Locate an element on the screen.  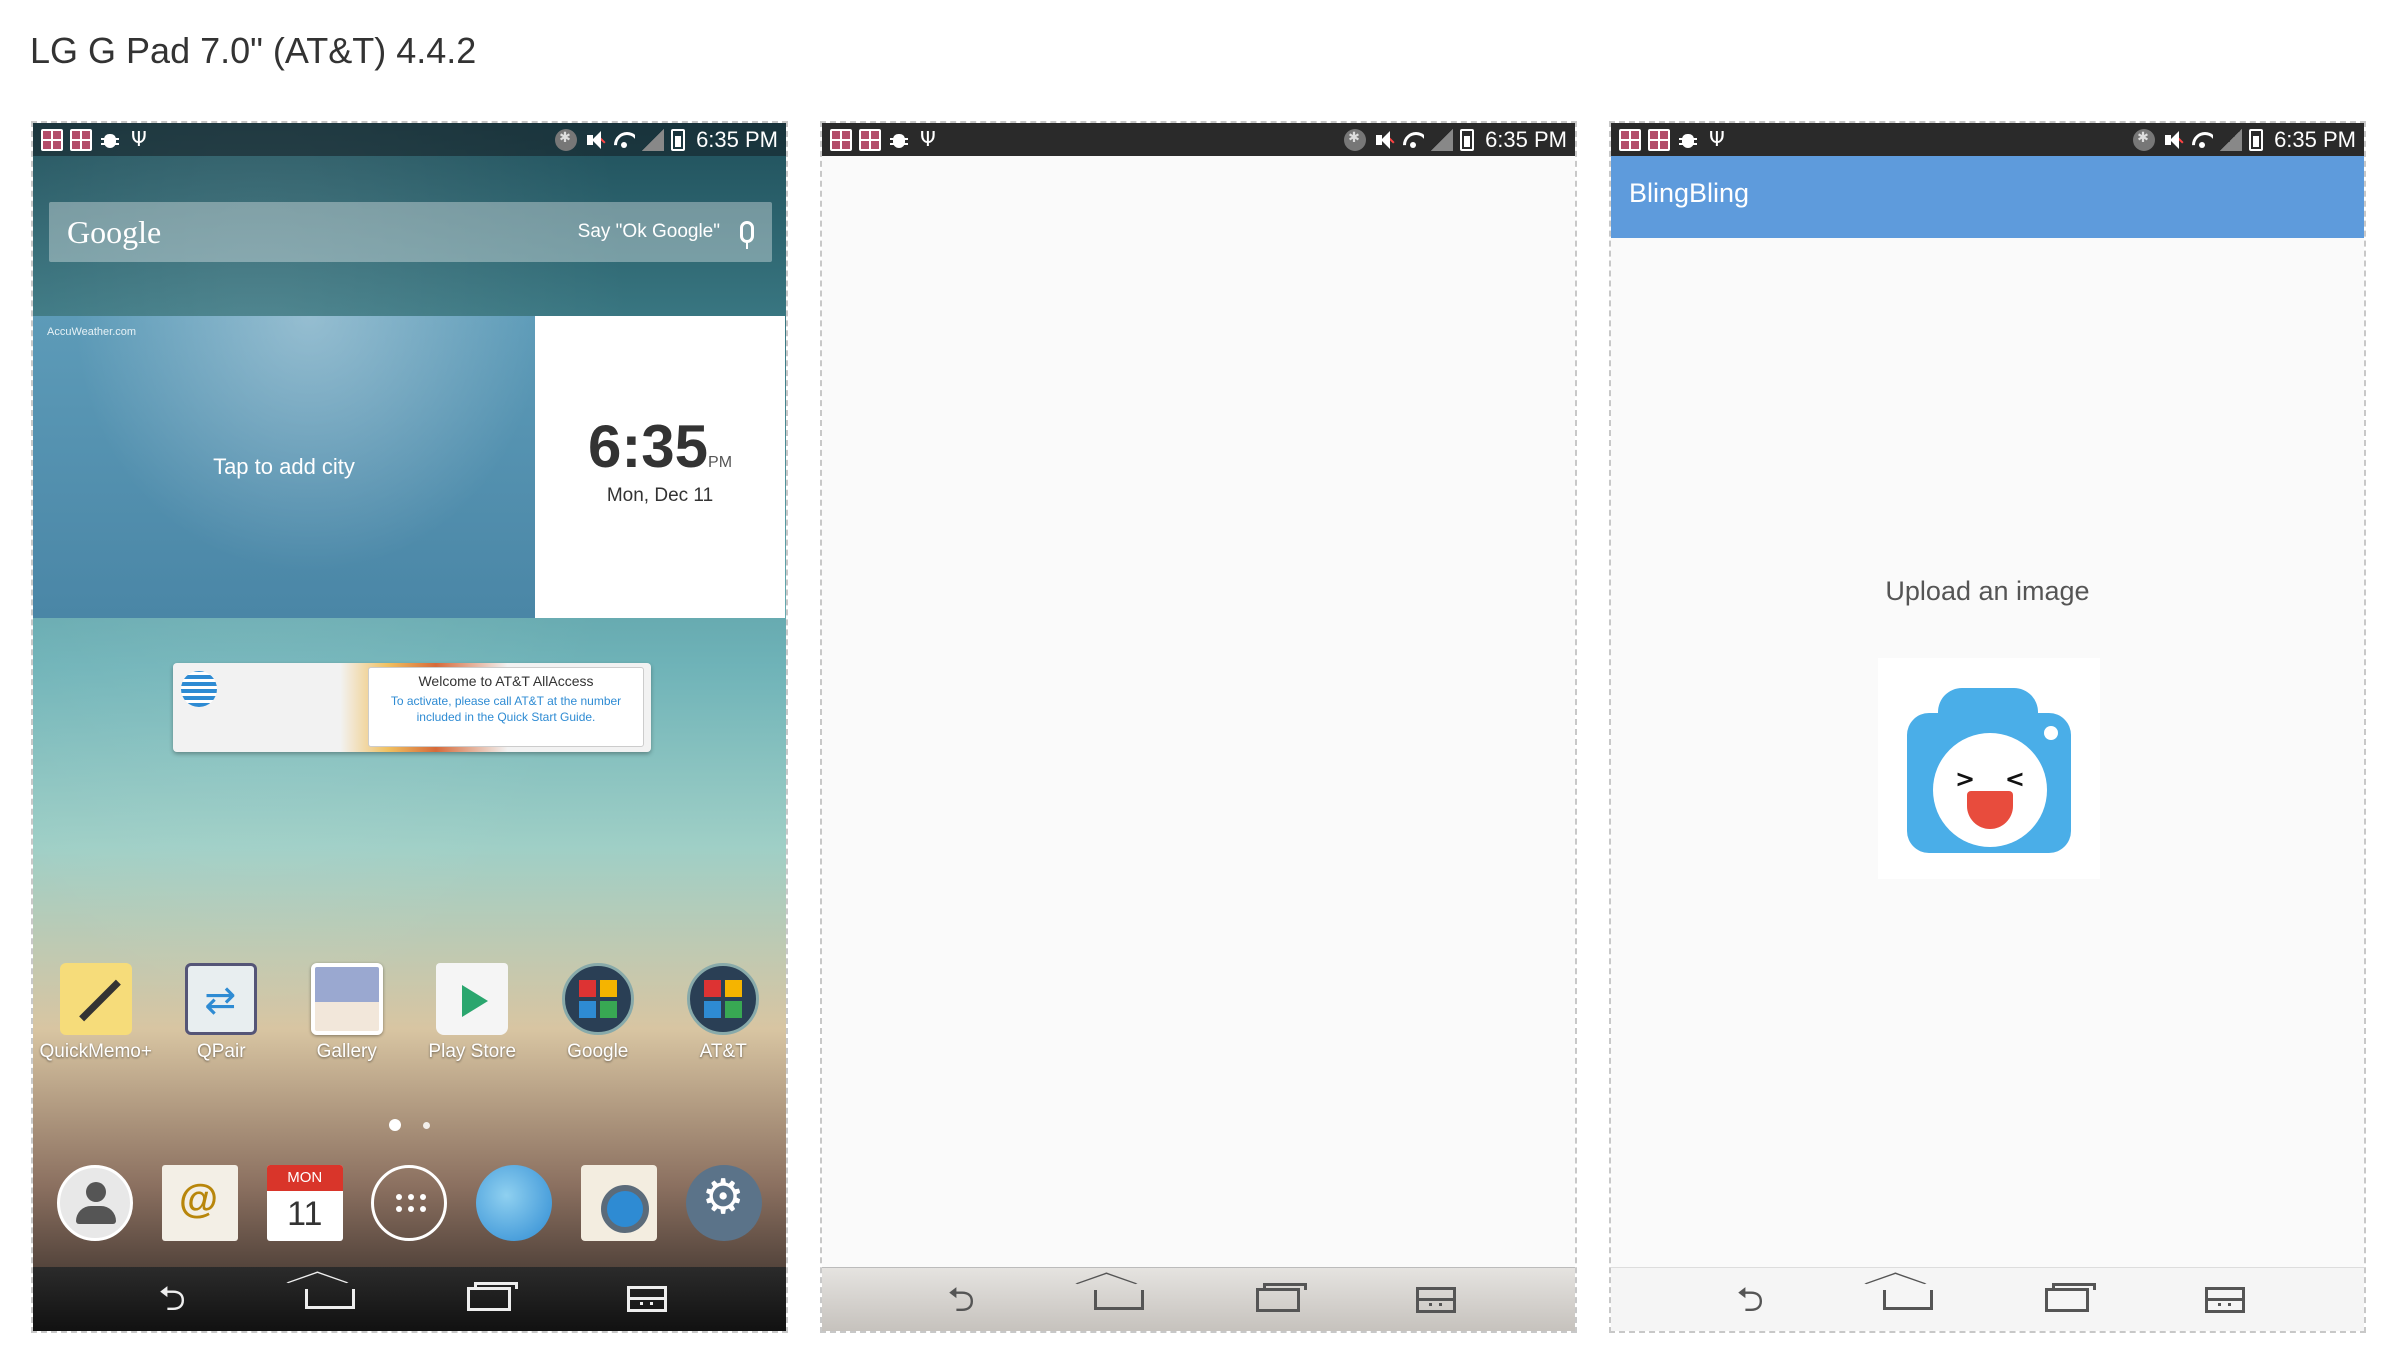
app-qpair: QPair is located at coordinates (222, 1013).